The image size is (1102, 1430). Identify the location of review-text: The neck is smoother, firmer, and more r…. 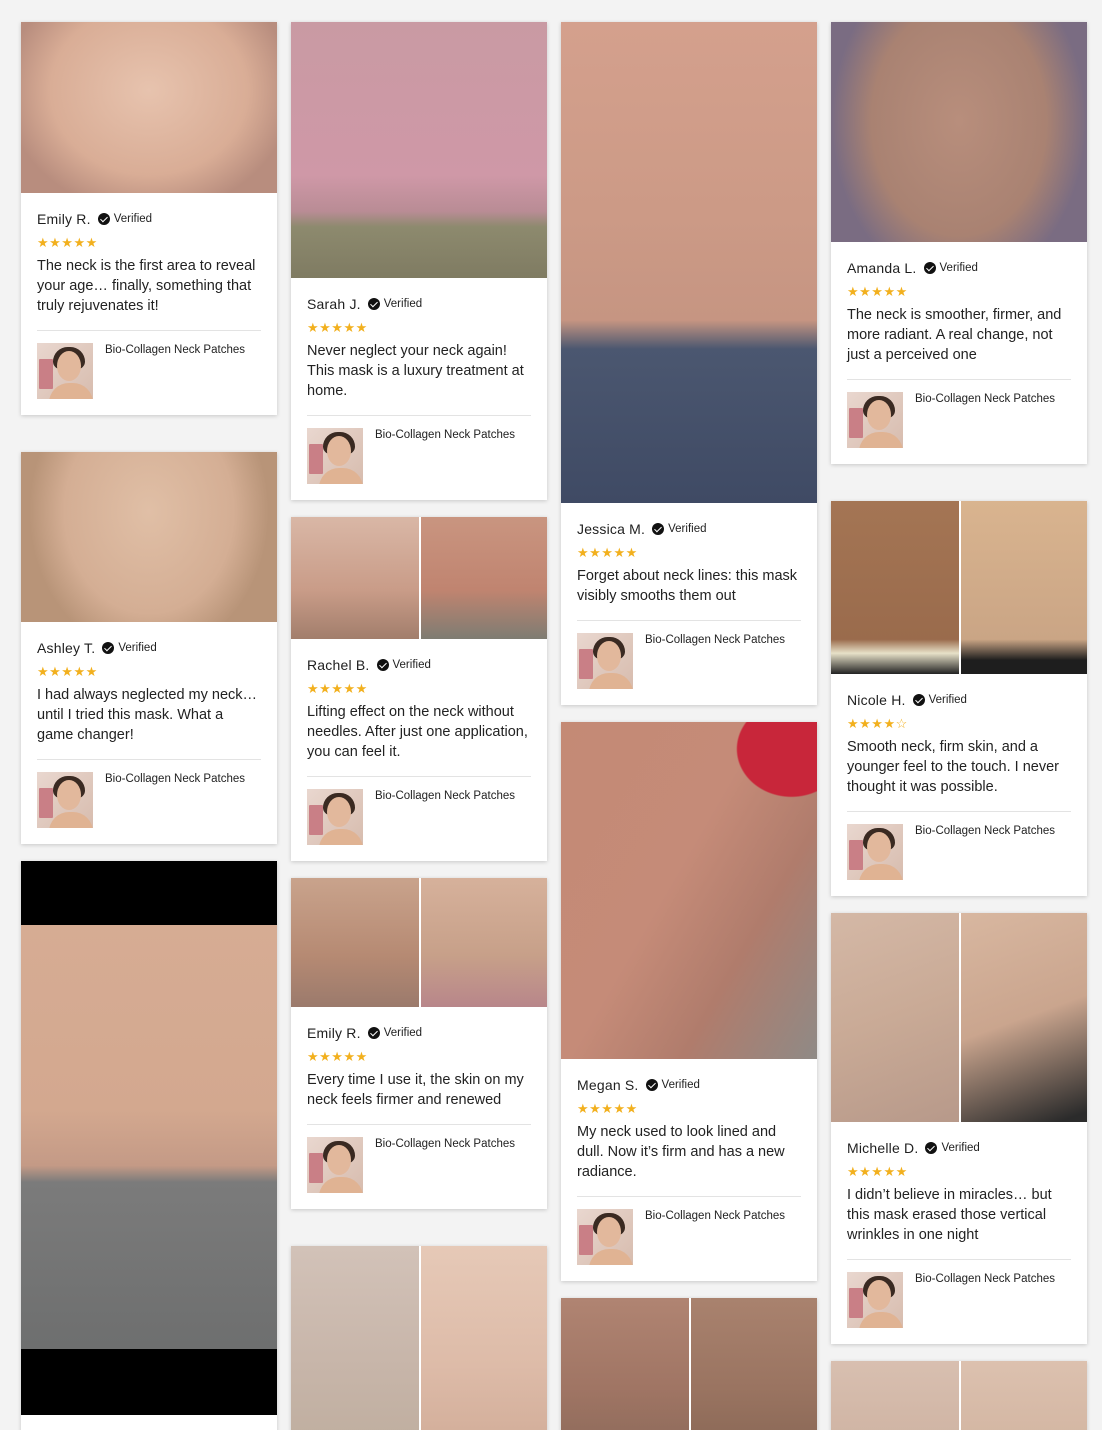
(954, 335).